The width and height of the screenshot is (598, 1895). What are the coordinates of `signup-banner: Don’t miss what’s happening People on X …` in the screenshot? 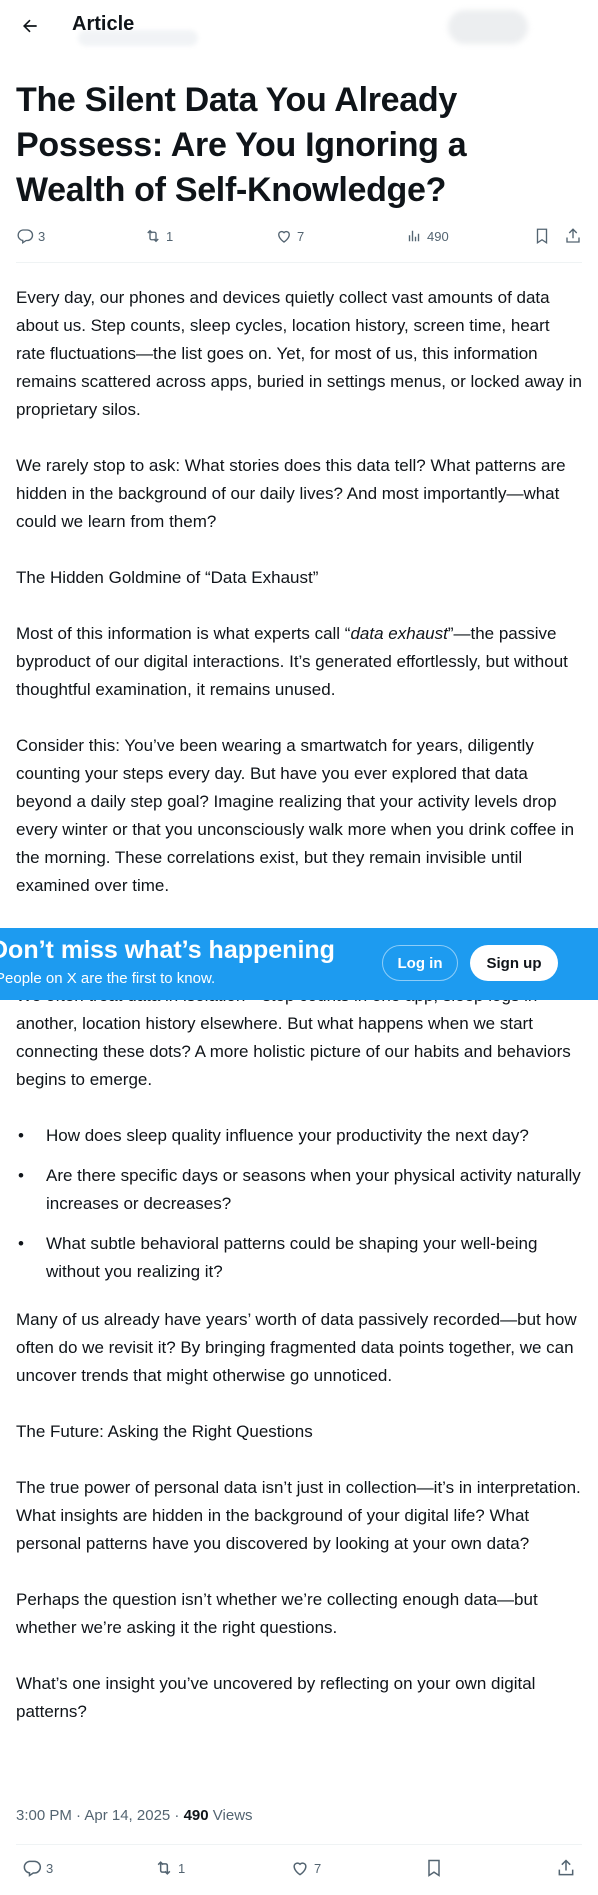 It's located at (299, 964).